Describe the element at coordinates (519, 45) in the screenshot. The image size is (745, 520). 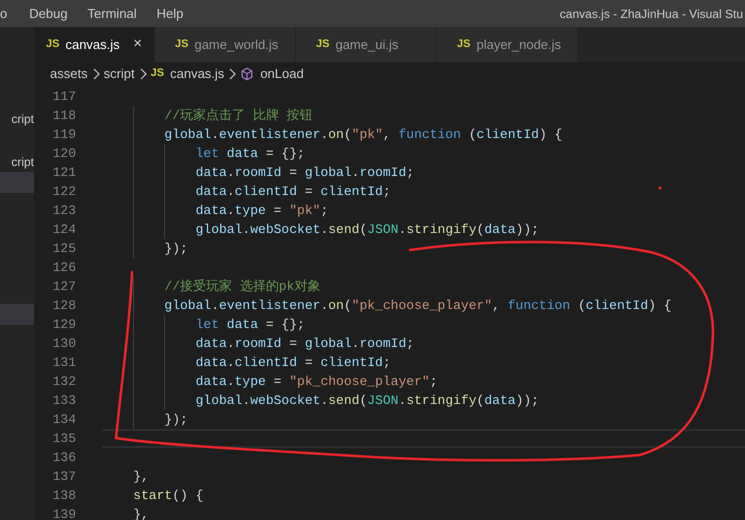
I see `tab-label: player_node.js` at that location.